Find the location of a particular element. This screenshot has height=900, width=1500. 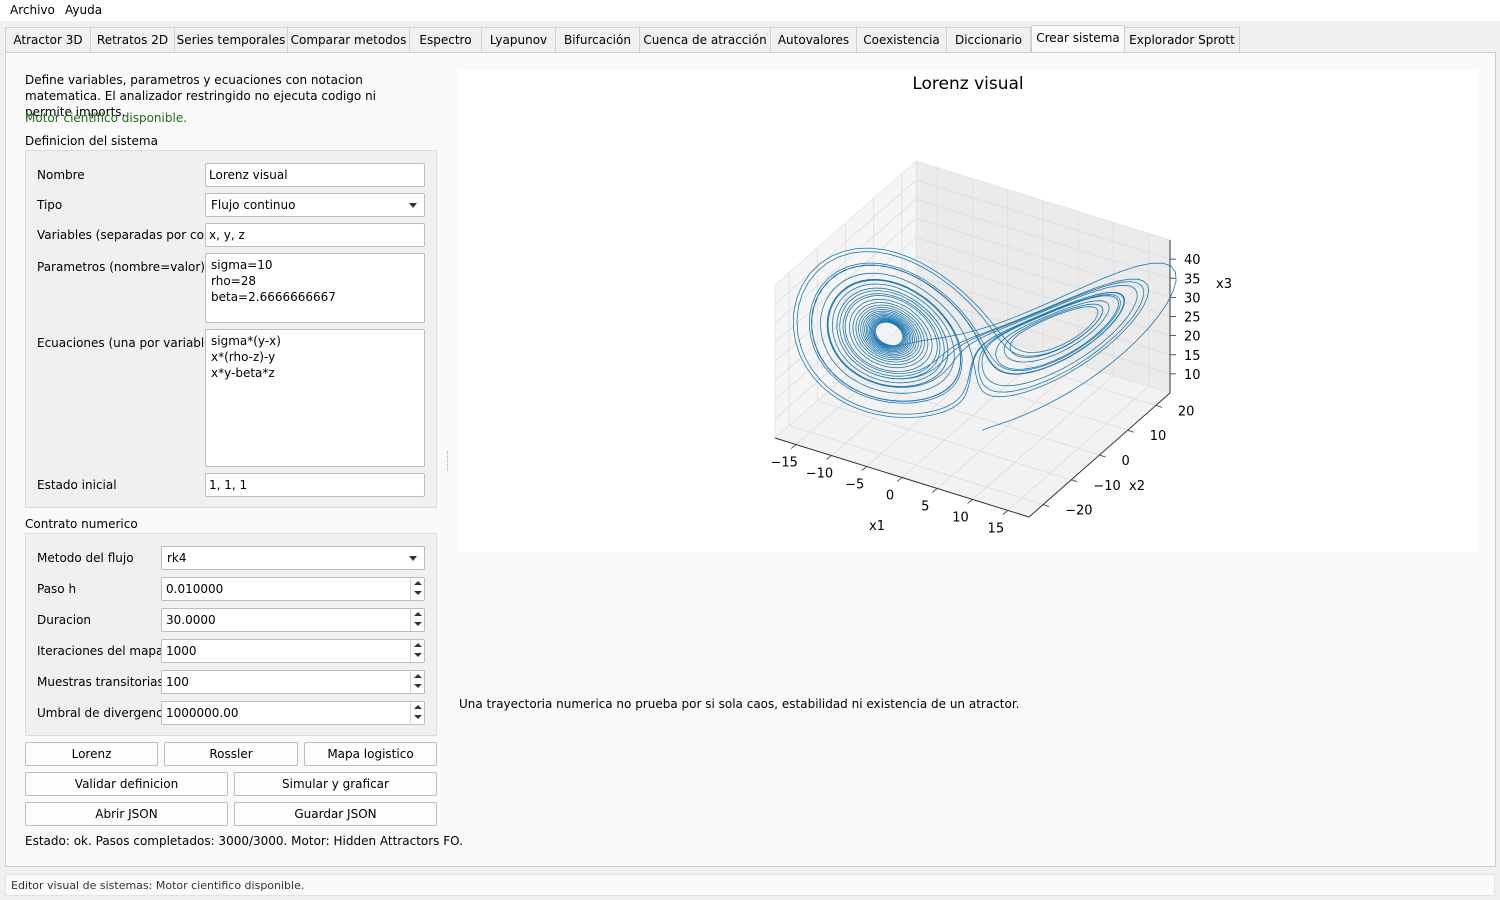

x-tick-label: 10 is located at coordinates (960, 517).